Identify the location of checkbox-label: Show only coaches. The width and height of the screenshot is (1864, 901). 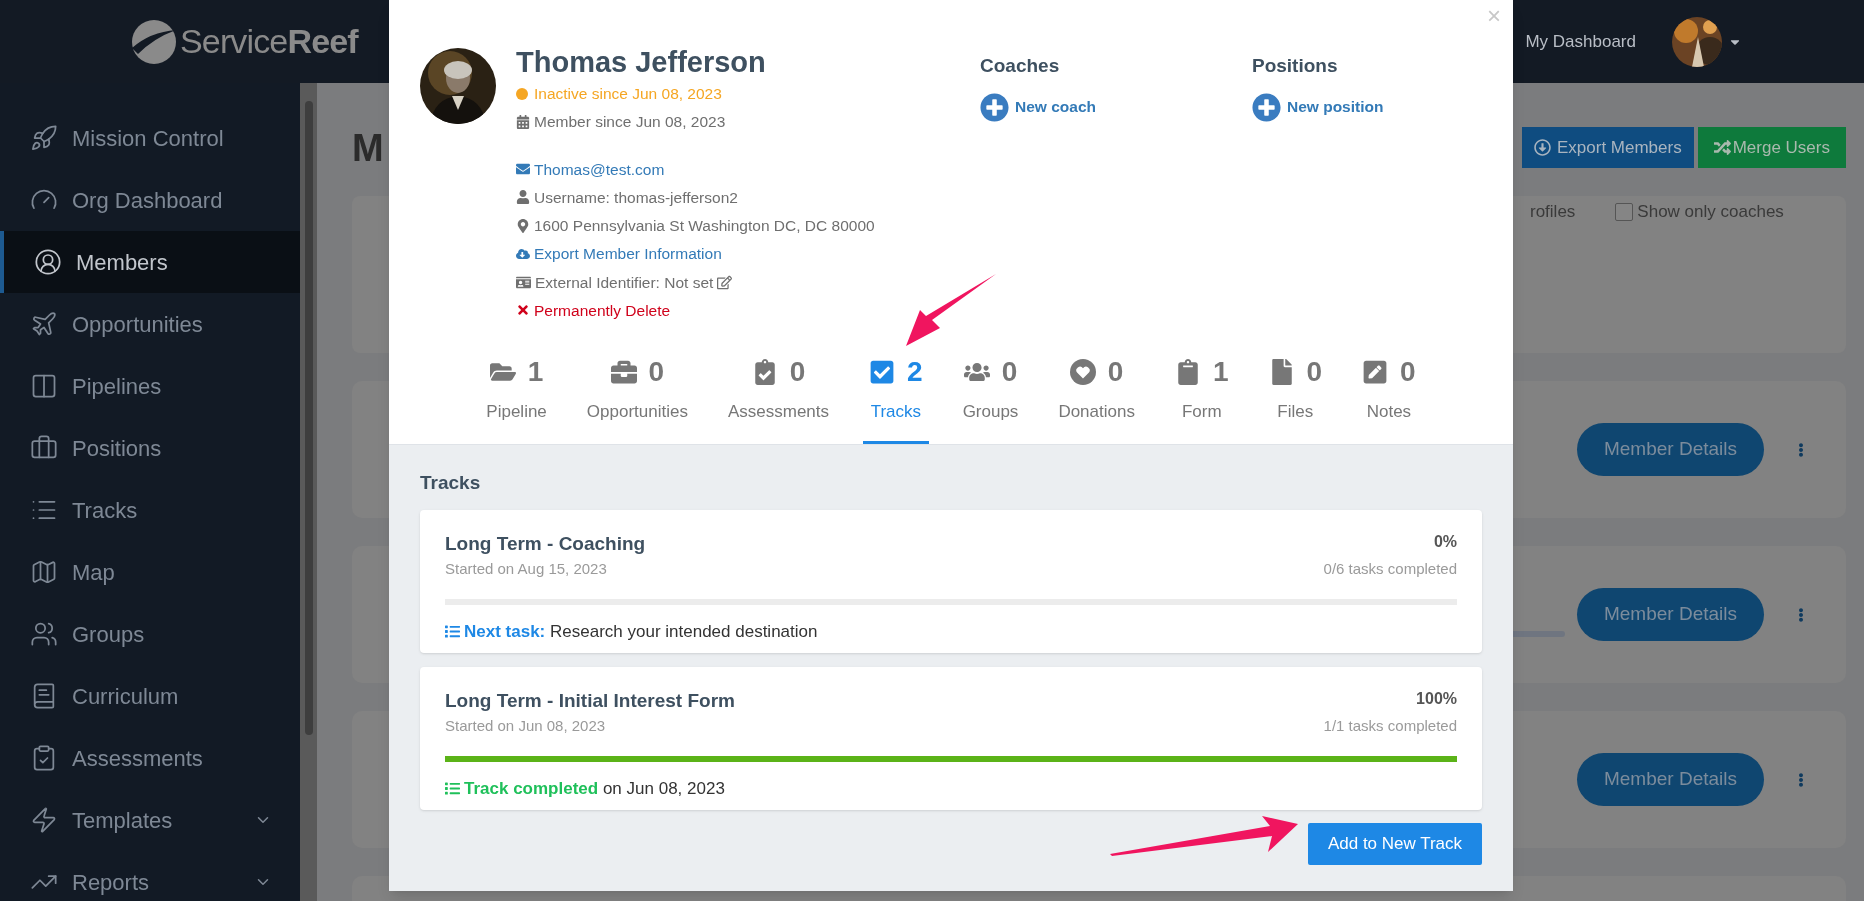
(1710, 212).